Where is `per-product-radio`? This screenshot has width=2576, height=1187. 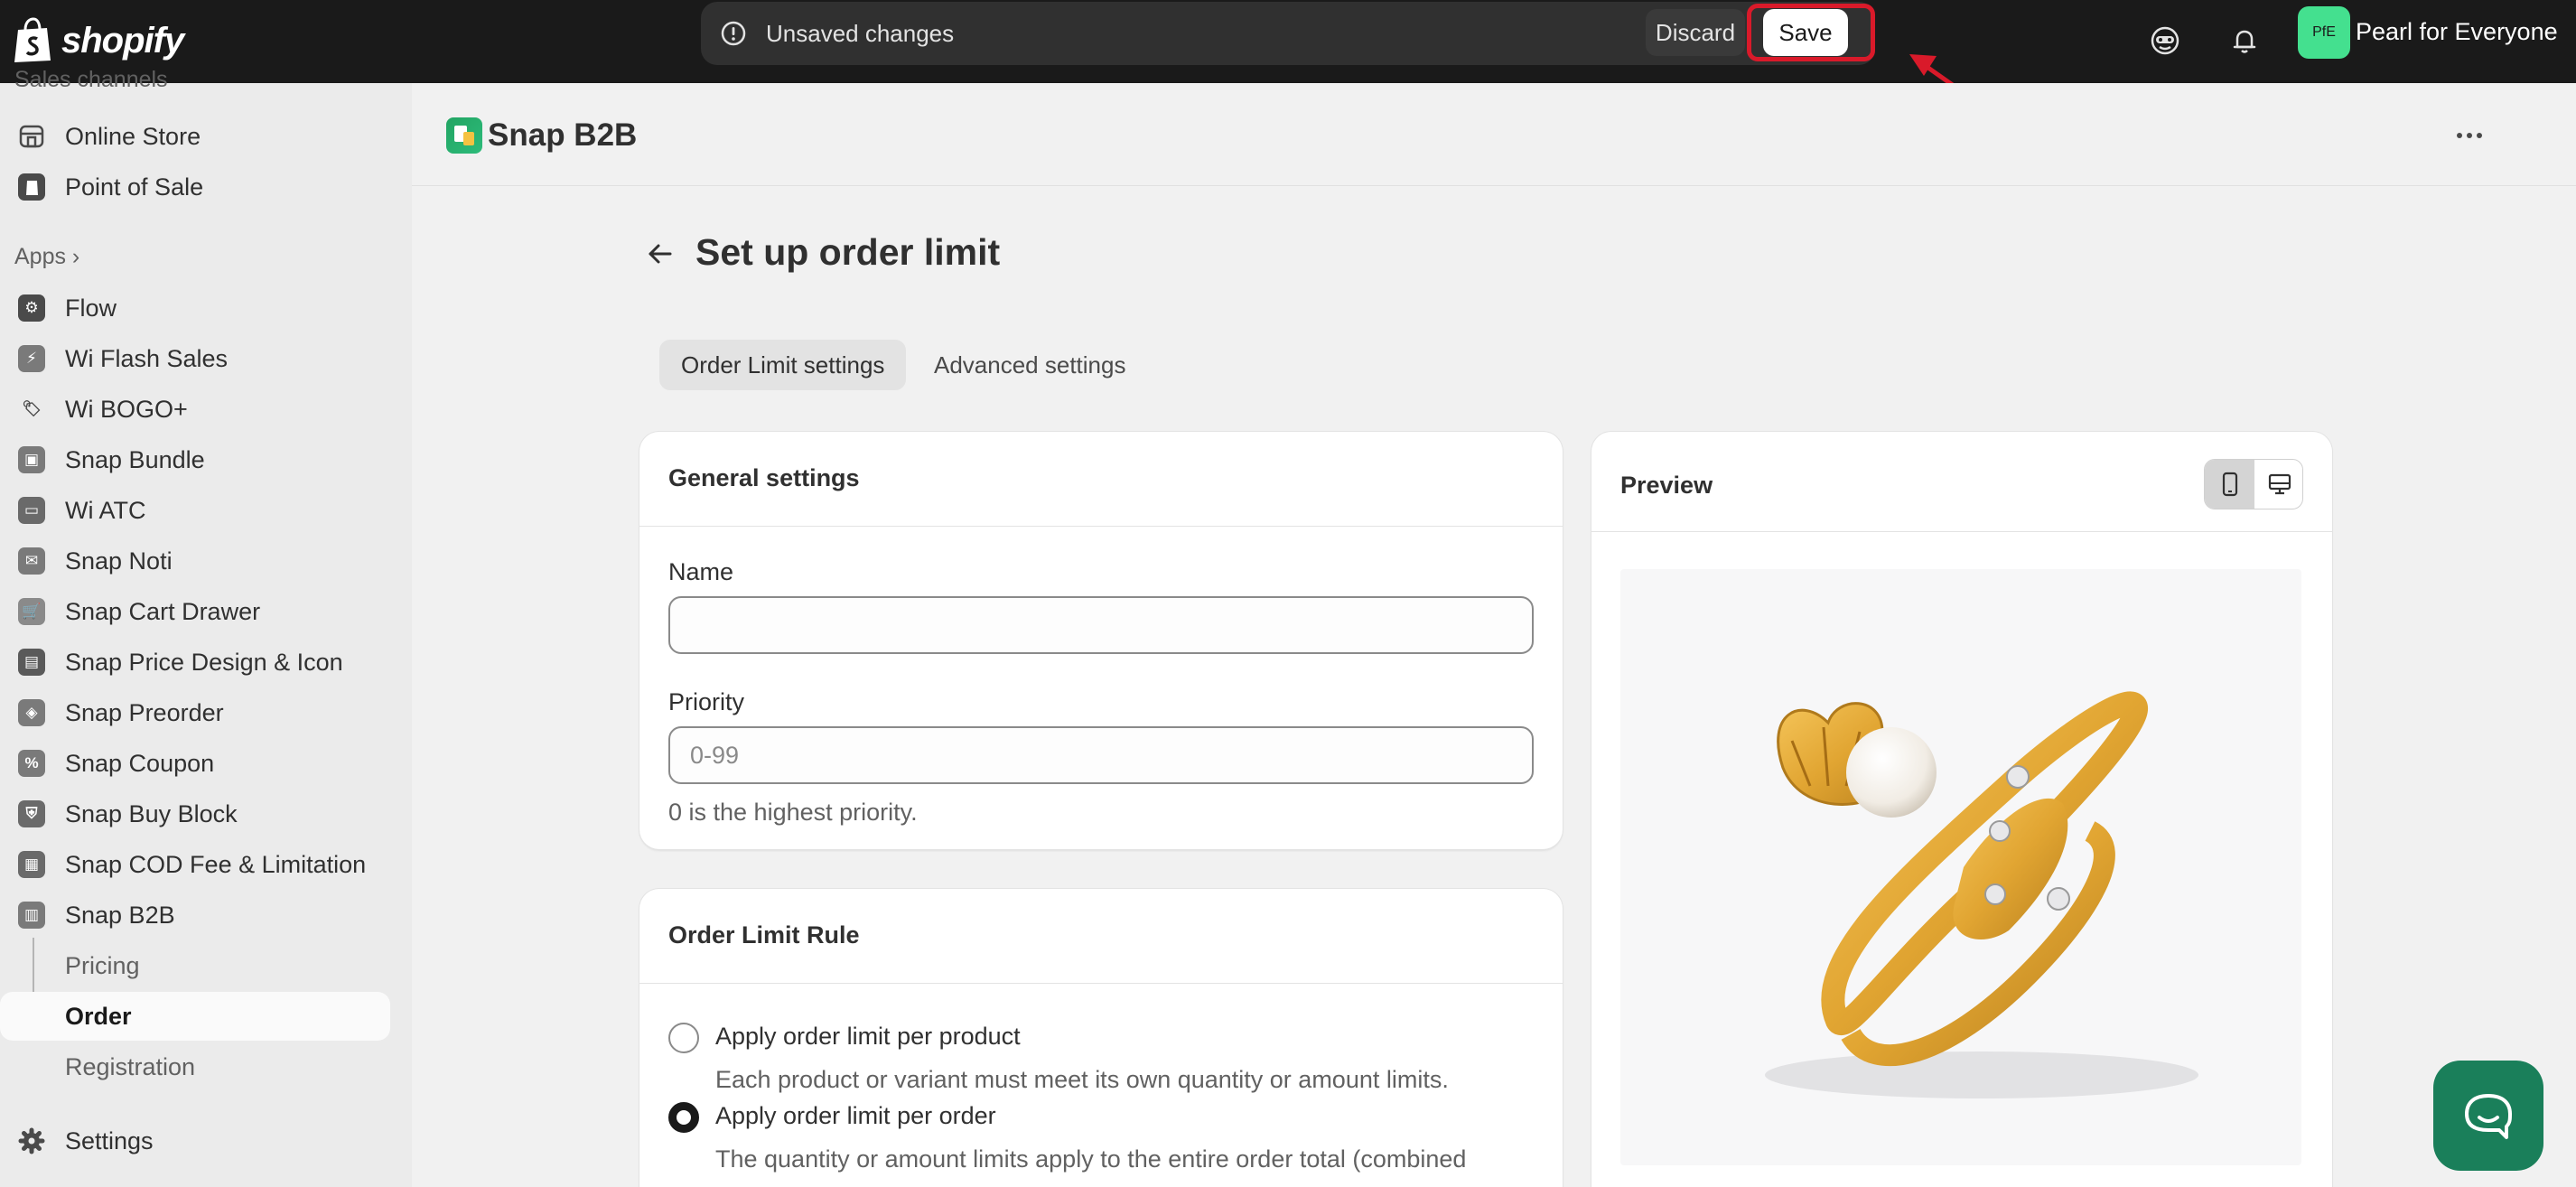 per-product-radio is located at coordinates (683, 1038).